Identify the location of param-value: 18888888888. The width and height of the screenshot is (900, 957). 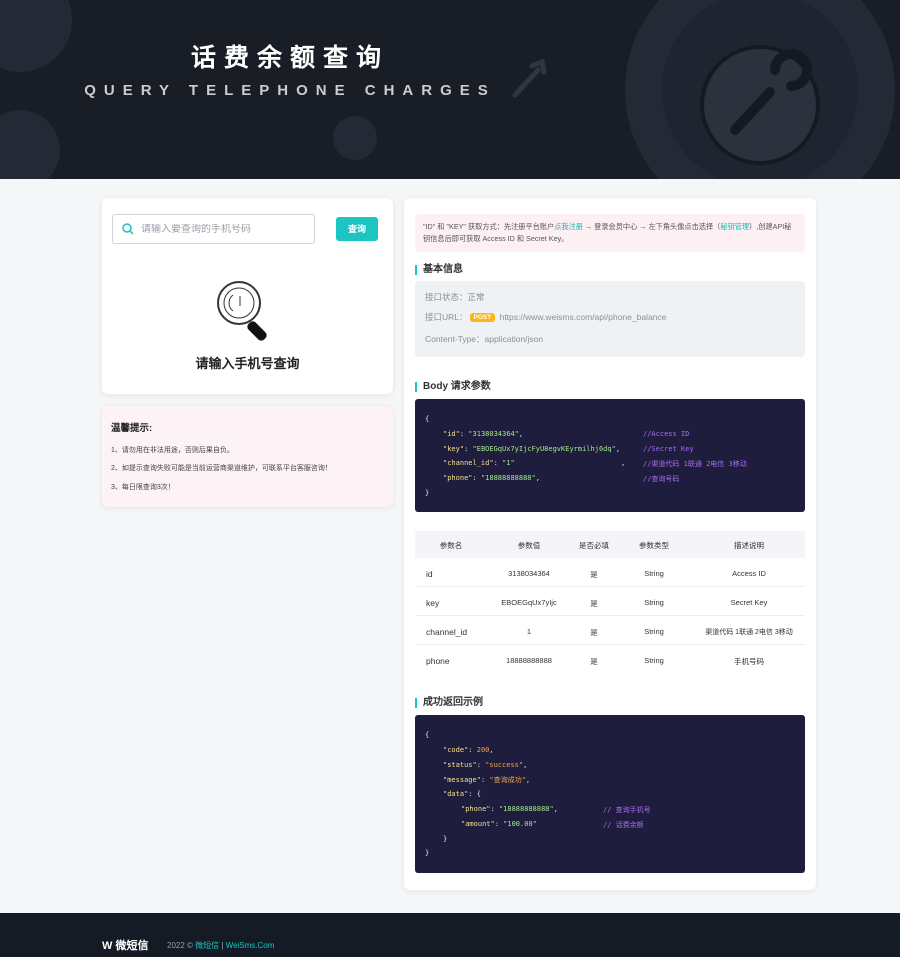
(529, 660).